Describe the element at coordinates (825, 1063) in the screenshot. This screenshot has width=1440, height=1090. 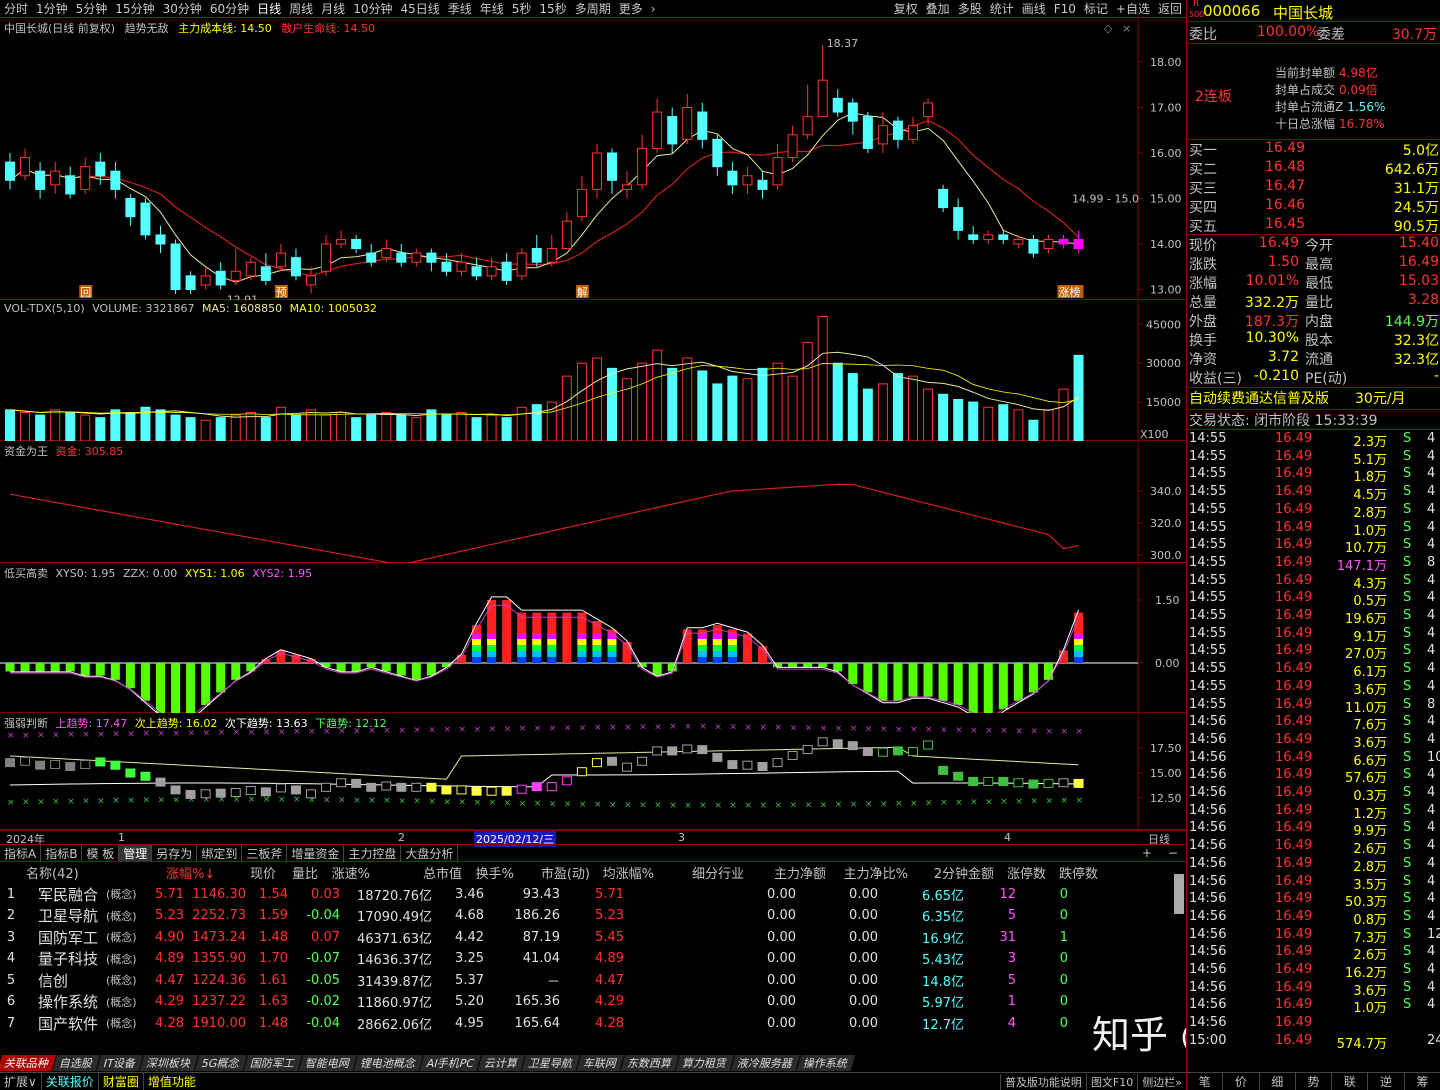
I see `related-tab-15: 操作系统` at that location.